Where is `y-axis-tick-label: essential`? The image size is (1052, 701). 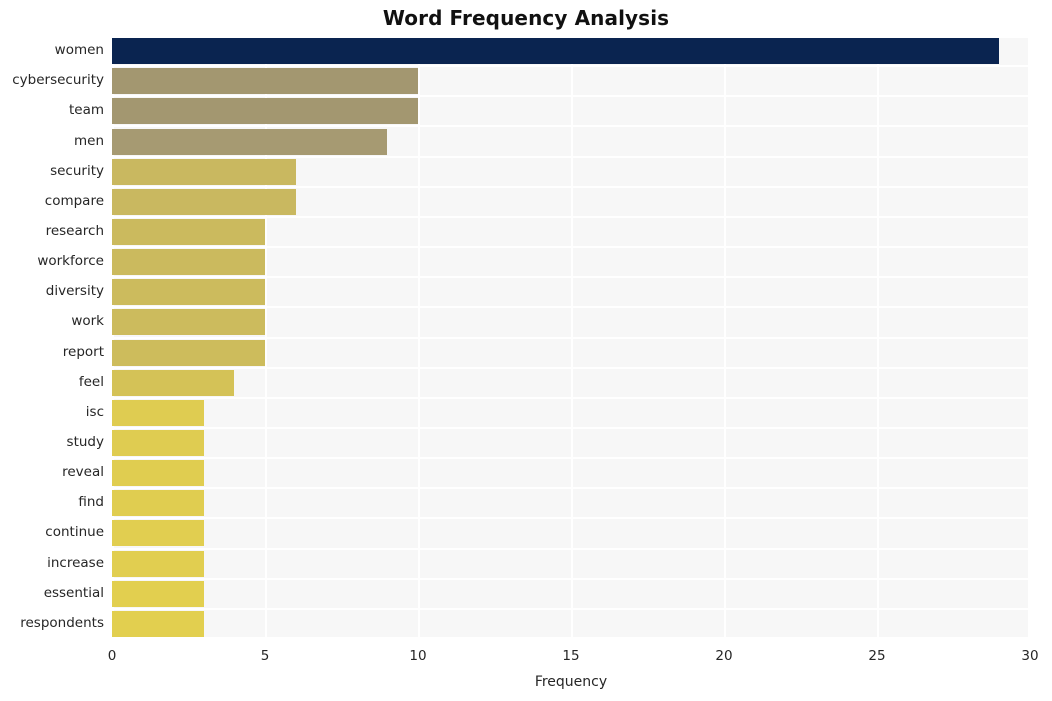 y-axis-tick-label: essential is located at coordinates (73, 592).